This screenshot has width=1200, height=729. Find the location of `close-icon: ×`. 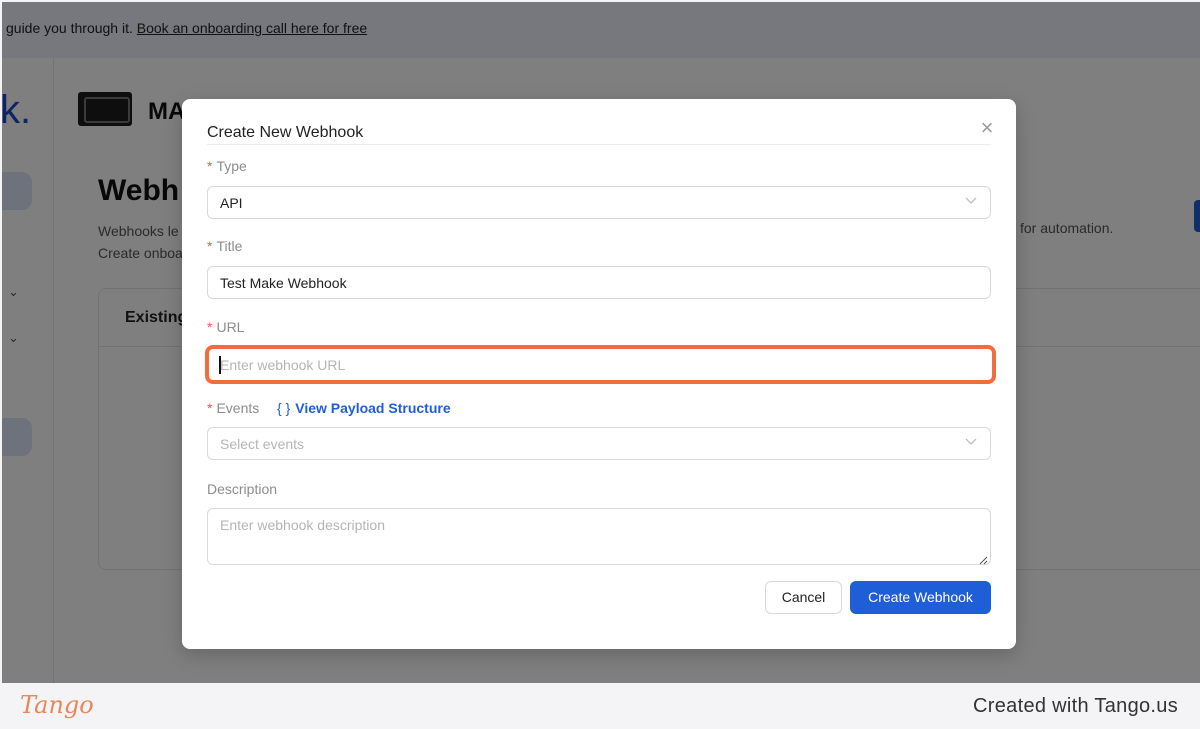

close-icon: × is located at coordinates (987, 128).